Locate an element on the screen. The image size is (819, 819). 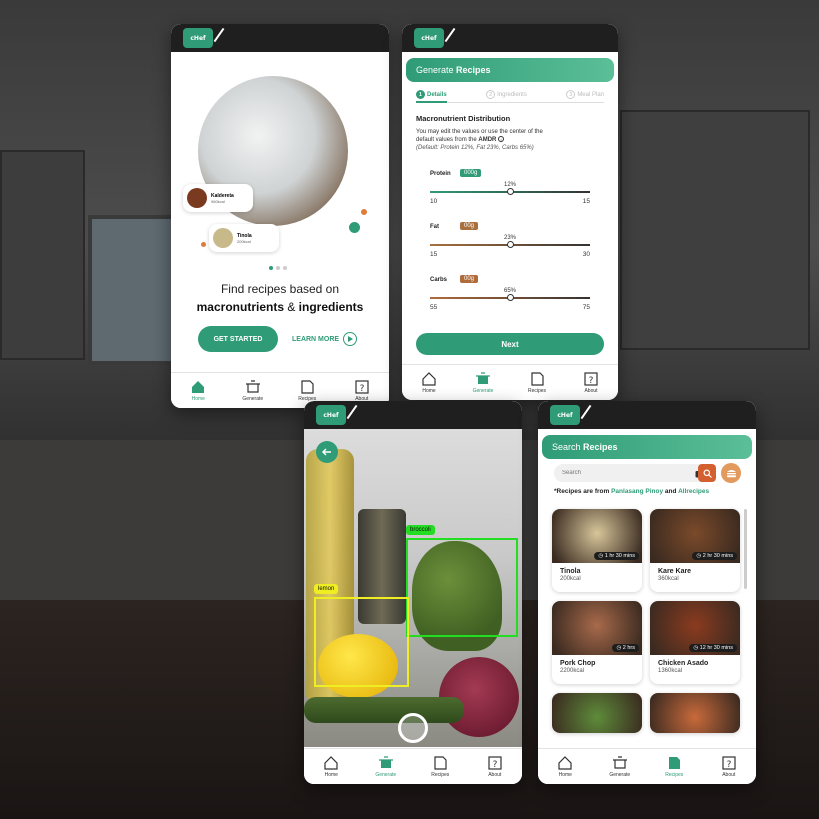
shutter-button is located at coordinates (413, 728).